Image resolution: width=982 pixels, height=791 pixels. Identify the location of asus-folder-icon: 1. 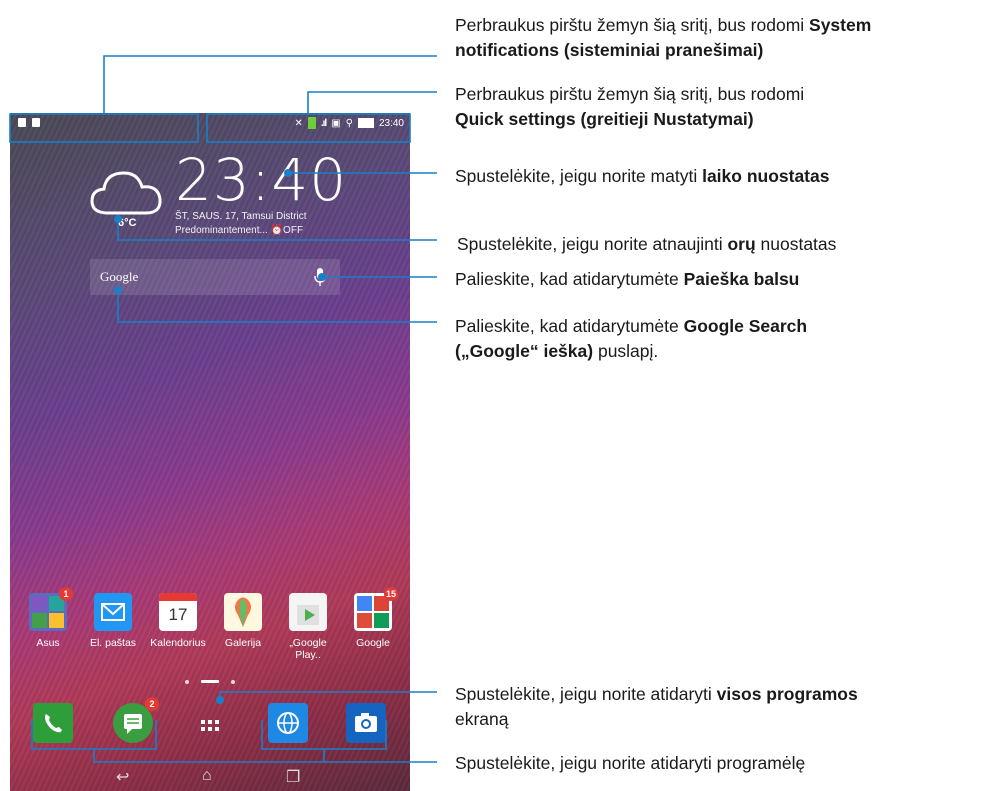
(51, 609).